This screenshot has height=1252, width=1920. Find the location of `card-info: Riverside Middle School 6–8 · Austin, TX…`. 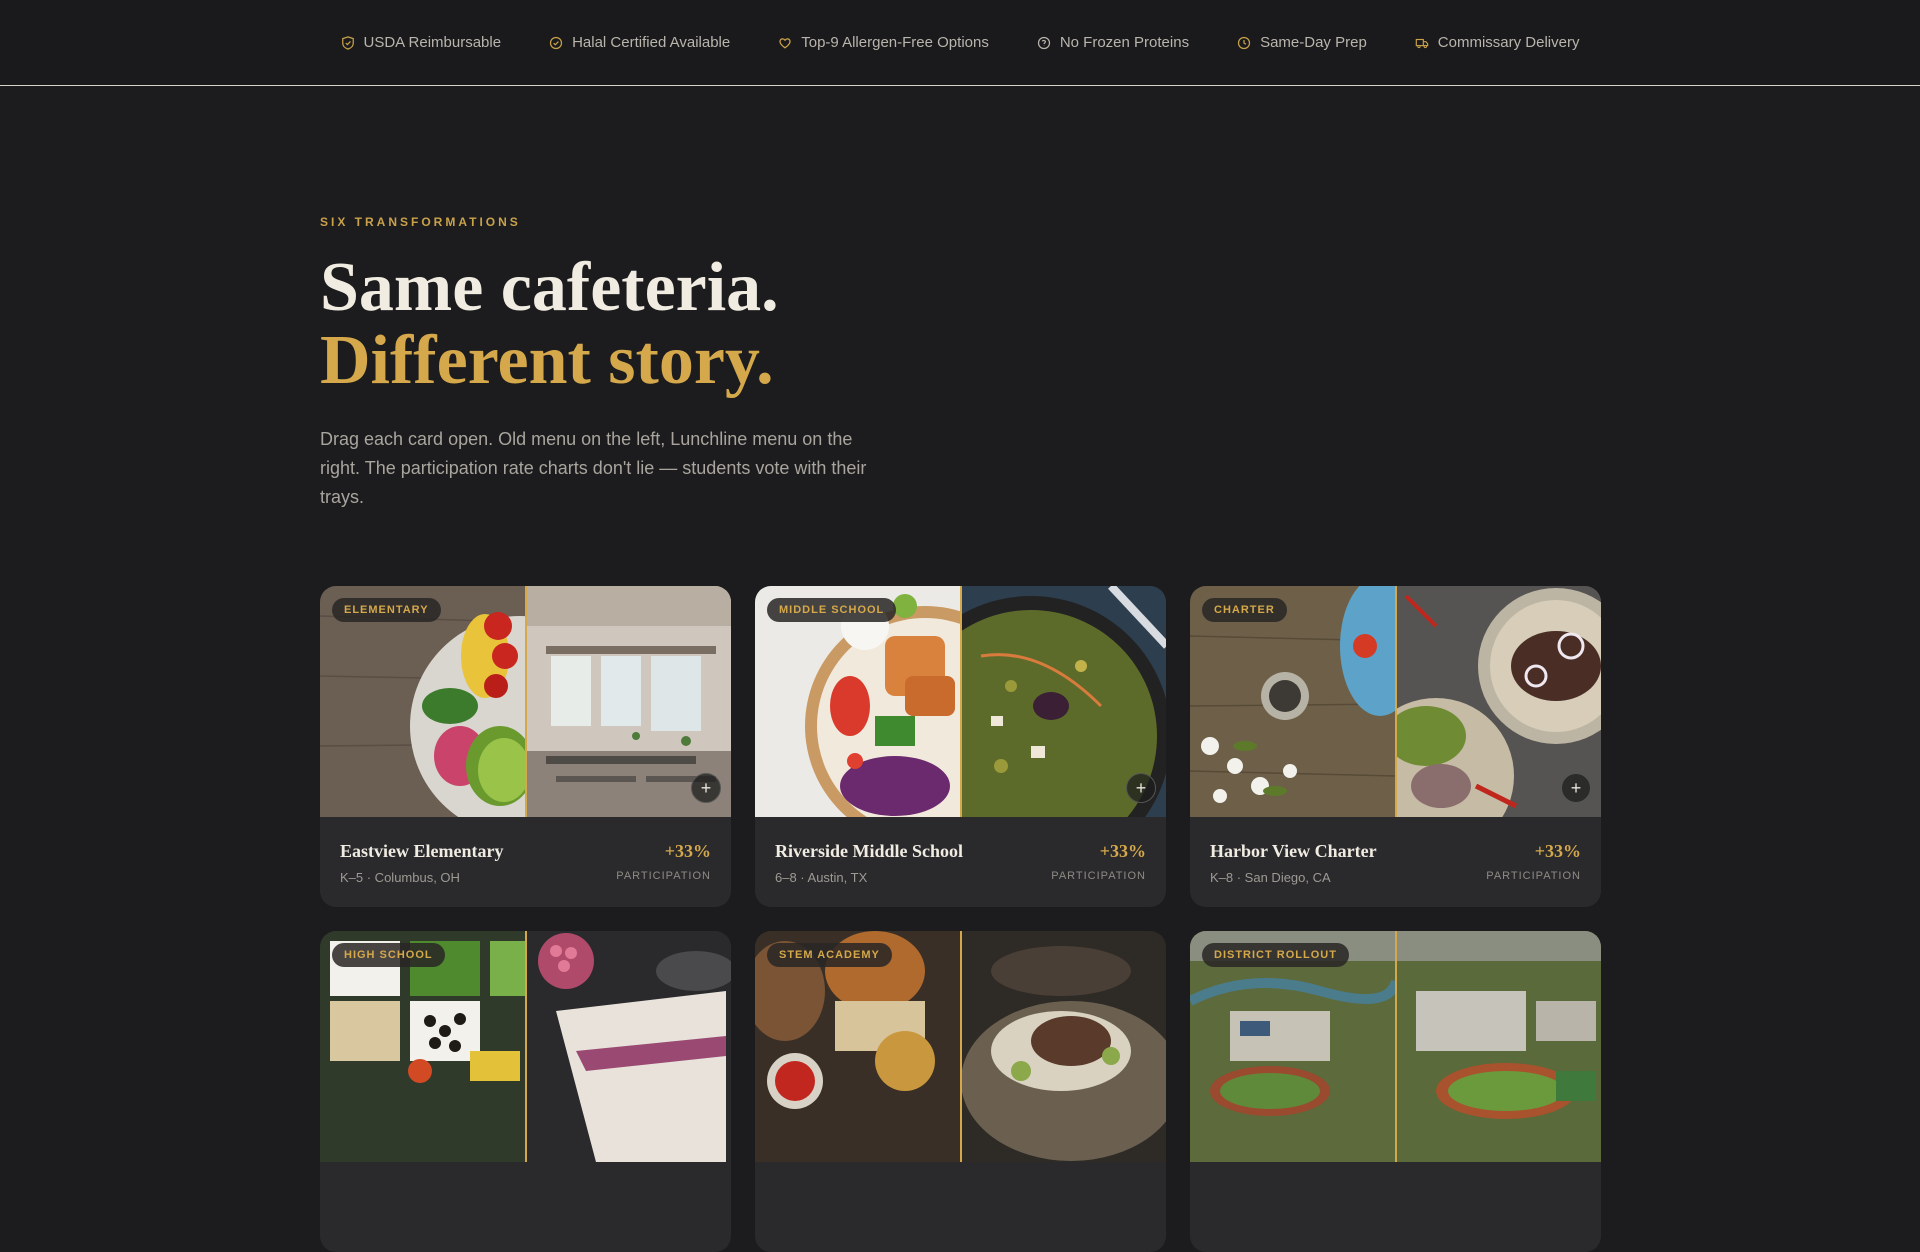

card-info: Riverside Middle School 6–8 · Austin, TX… is located at coordinates (960, 862).